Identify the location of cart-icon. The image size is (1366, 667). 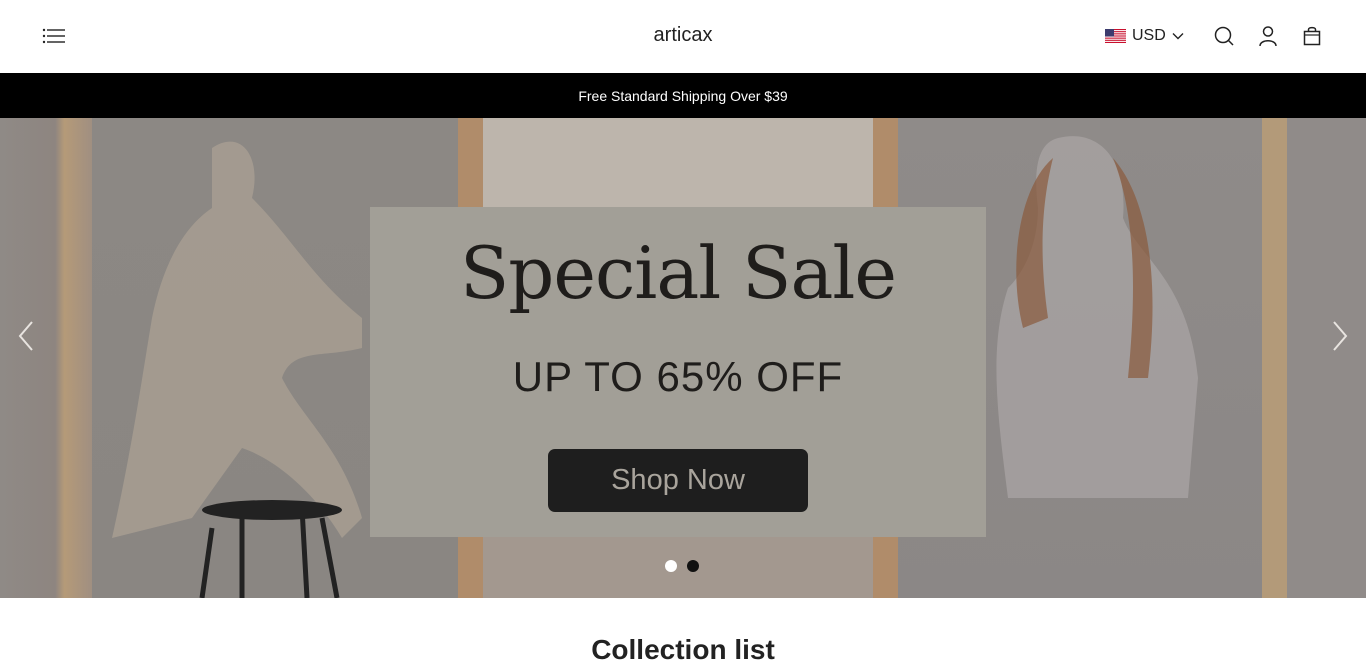
(1312, 36).